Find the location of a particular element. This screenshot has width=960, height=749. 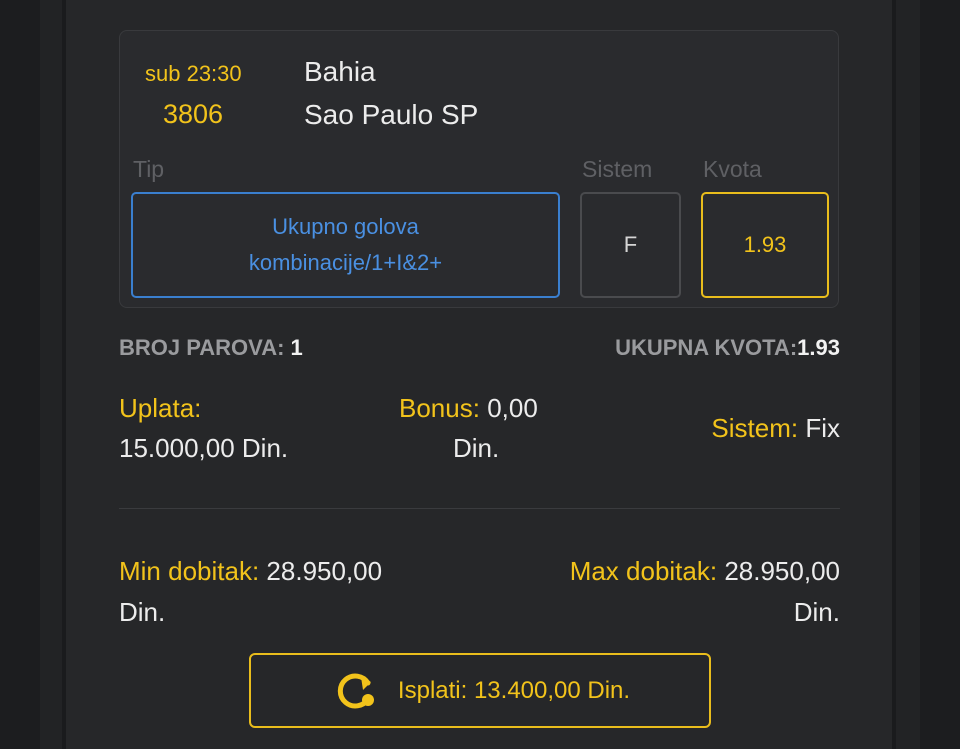

system-type-label: Sistem: is located at coordinates (755, 428).